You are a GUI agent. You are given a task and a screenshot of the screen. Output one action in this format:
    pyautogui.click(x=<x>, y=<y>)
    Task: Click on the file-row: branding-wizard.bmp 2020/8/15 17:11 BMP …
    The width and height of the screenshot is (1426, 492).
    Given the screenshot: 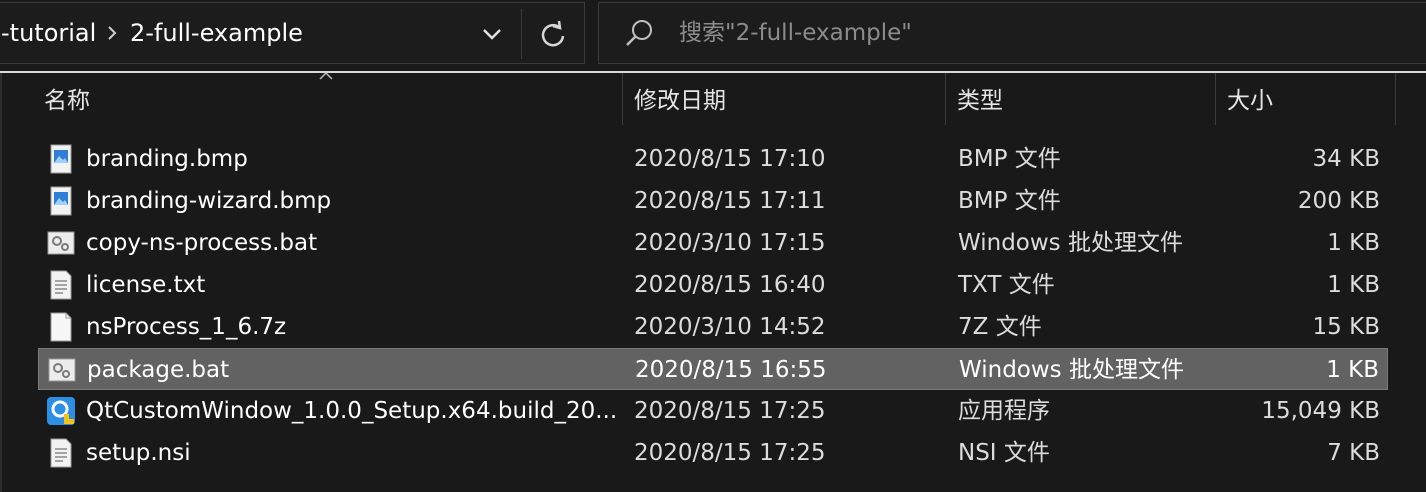 What is the action you would take?
    pyautogui.click(x=713, y=201)
    